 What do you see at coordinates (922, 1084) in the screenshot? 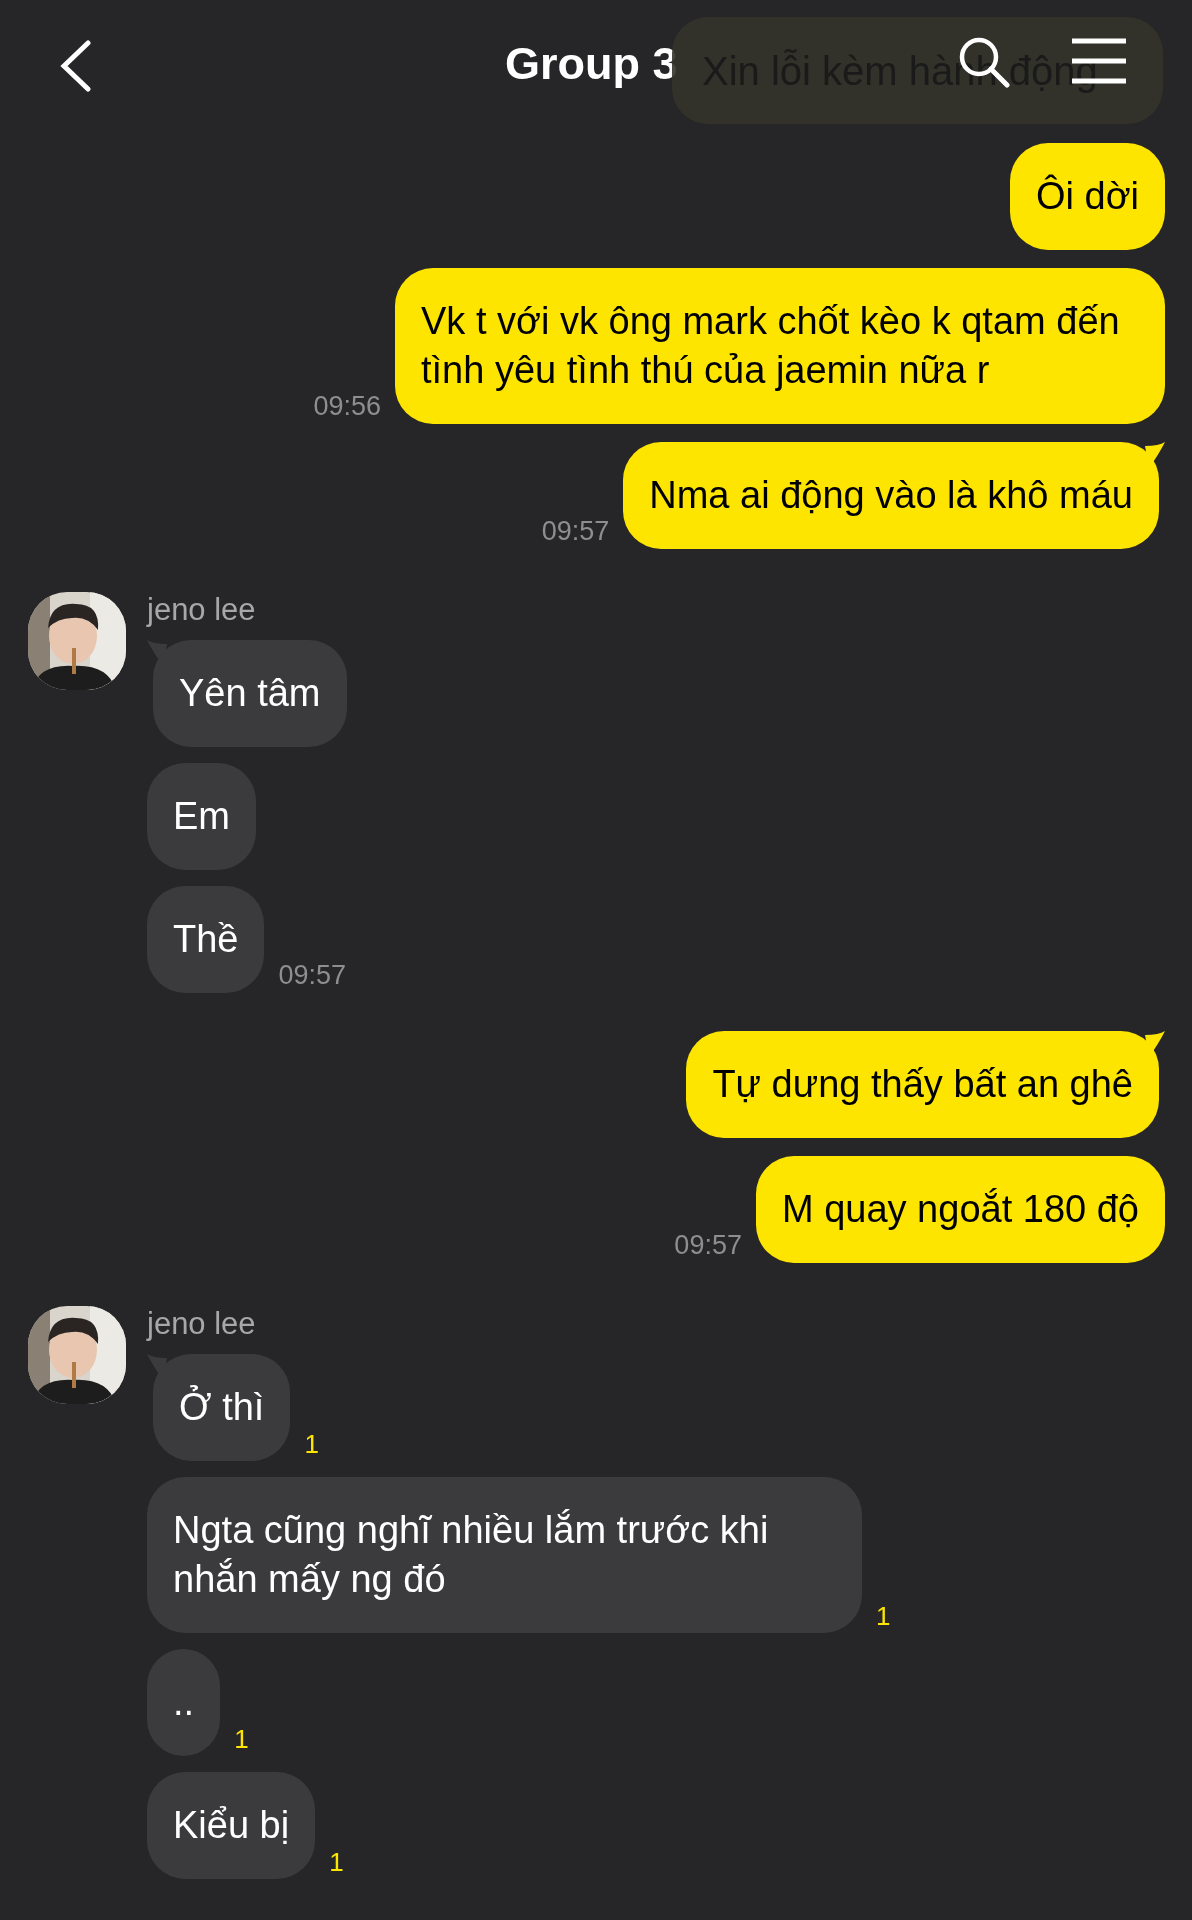
I see `message-bubble: Tự dưng thấy bất an ghê` at bounding box center [922, 1084].